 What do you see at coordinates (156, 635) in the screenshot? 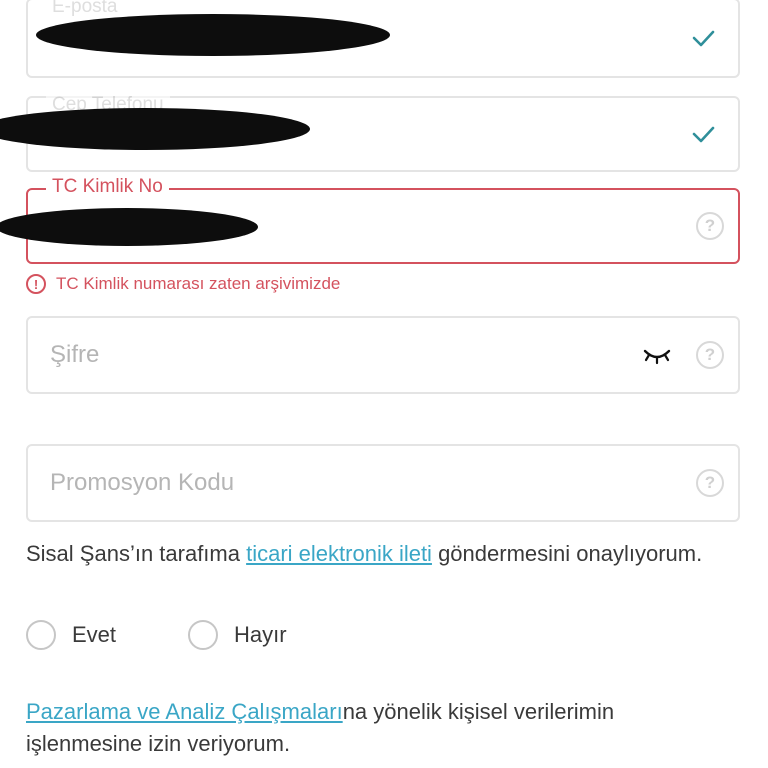
I see `consent-radio-group: Evet Hayır` at bounding box center [156, 635].